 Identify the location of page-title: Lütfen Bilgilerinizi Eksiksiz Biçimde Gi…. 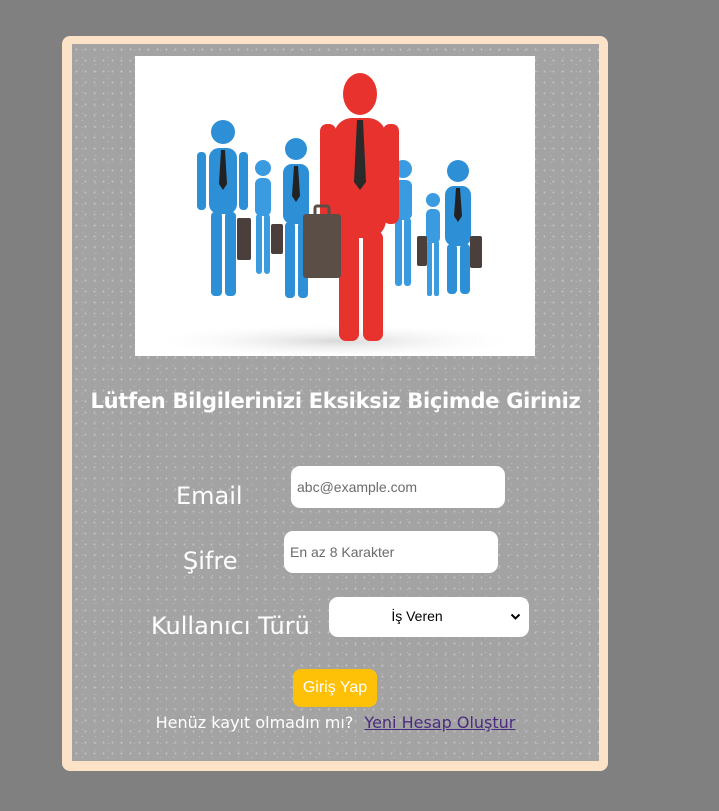
(335, 401).